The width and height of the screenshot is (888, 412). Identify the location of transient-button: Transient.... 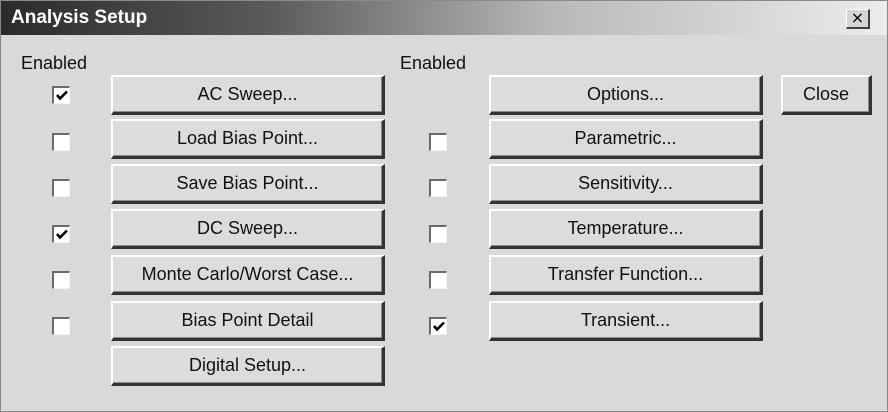
(626, 321).